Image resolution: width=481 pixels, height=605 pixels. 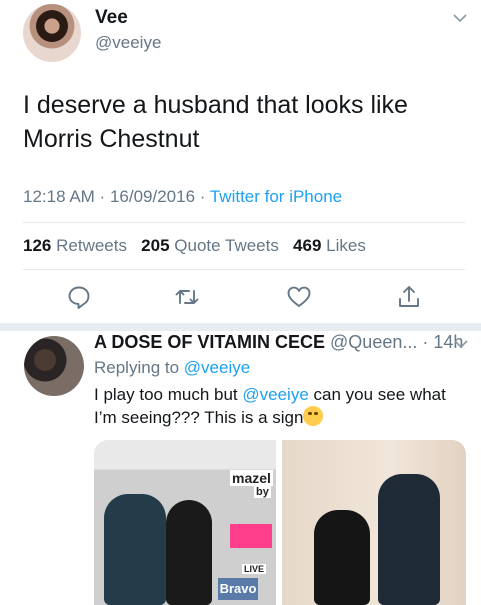 What do you see at coordinates (111, 18) in the screenshot?
I see `author-name: Vee` at bounding box center [111, 18].